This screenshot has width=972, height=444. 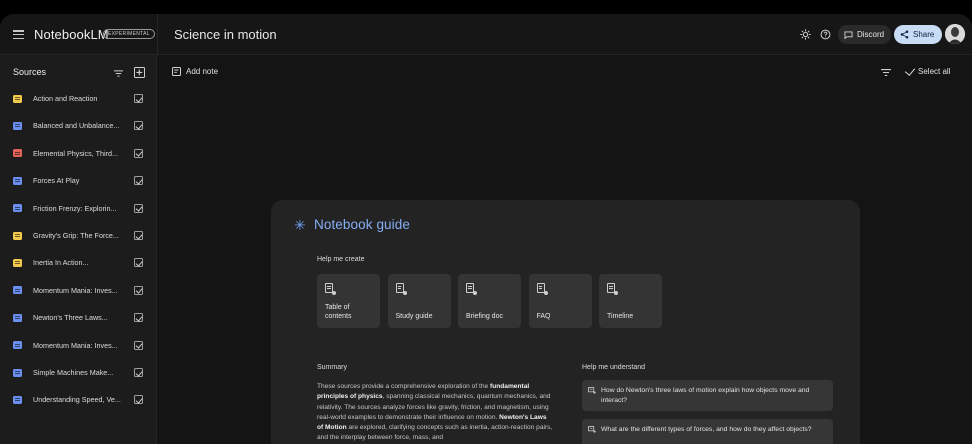 I want to click on sort-icon, so click(x=886, y=72).